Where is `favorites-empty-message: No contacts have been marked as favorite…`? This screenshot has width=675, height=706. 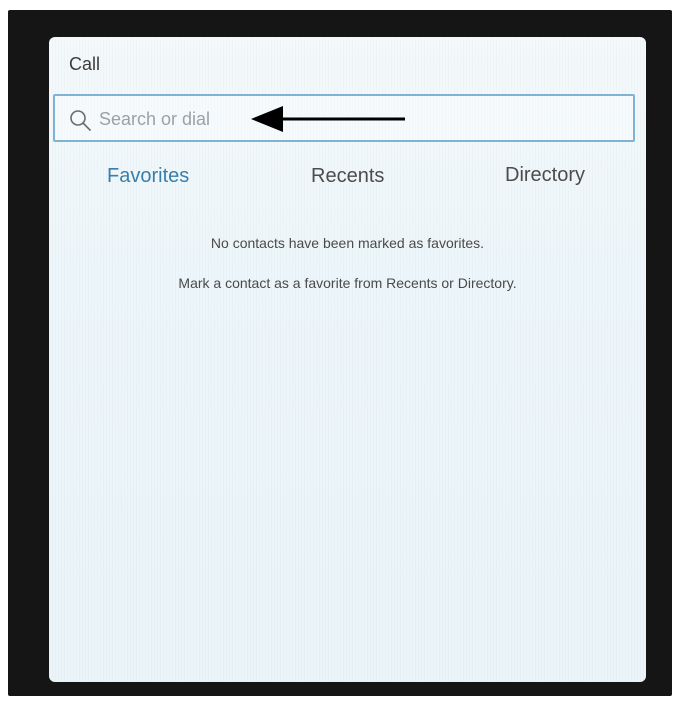
favorites-empty-message: No contacts have been marked as favorite… is located at coordinates (347, 243).